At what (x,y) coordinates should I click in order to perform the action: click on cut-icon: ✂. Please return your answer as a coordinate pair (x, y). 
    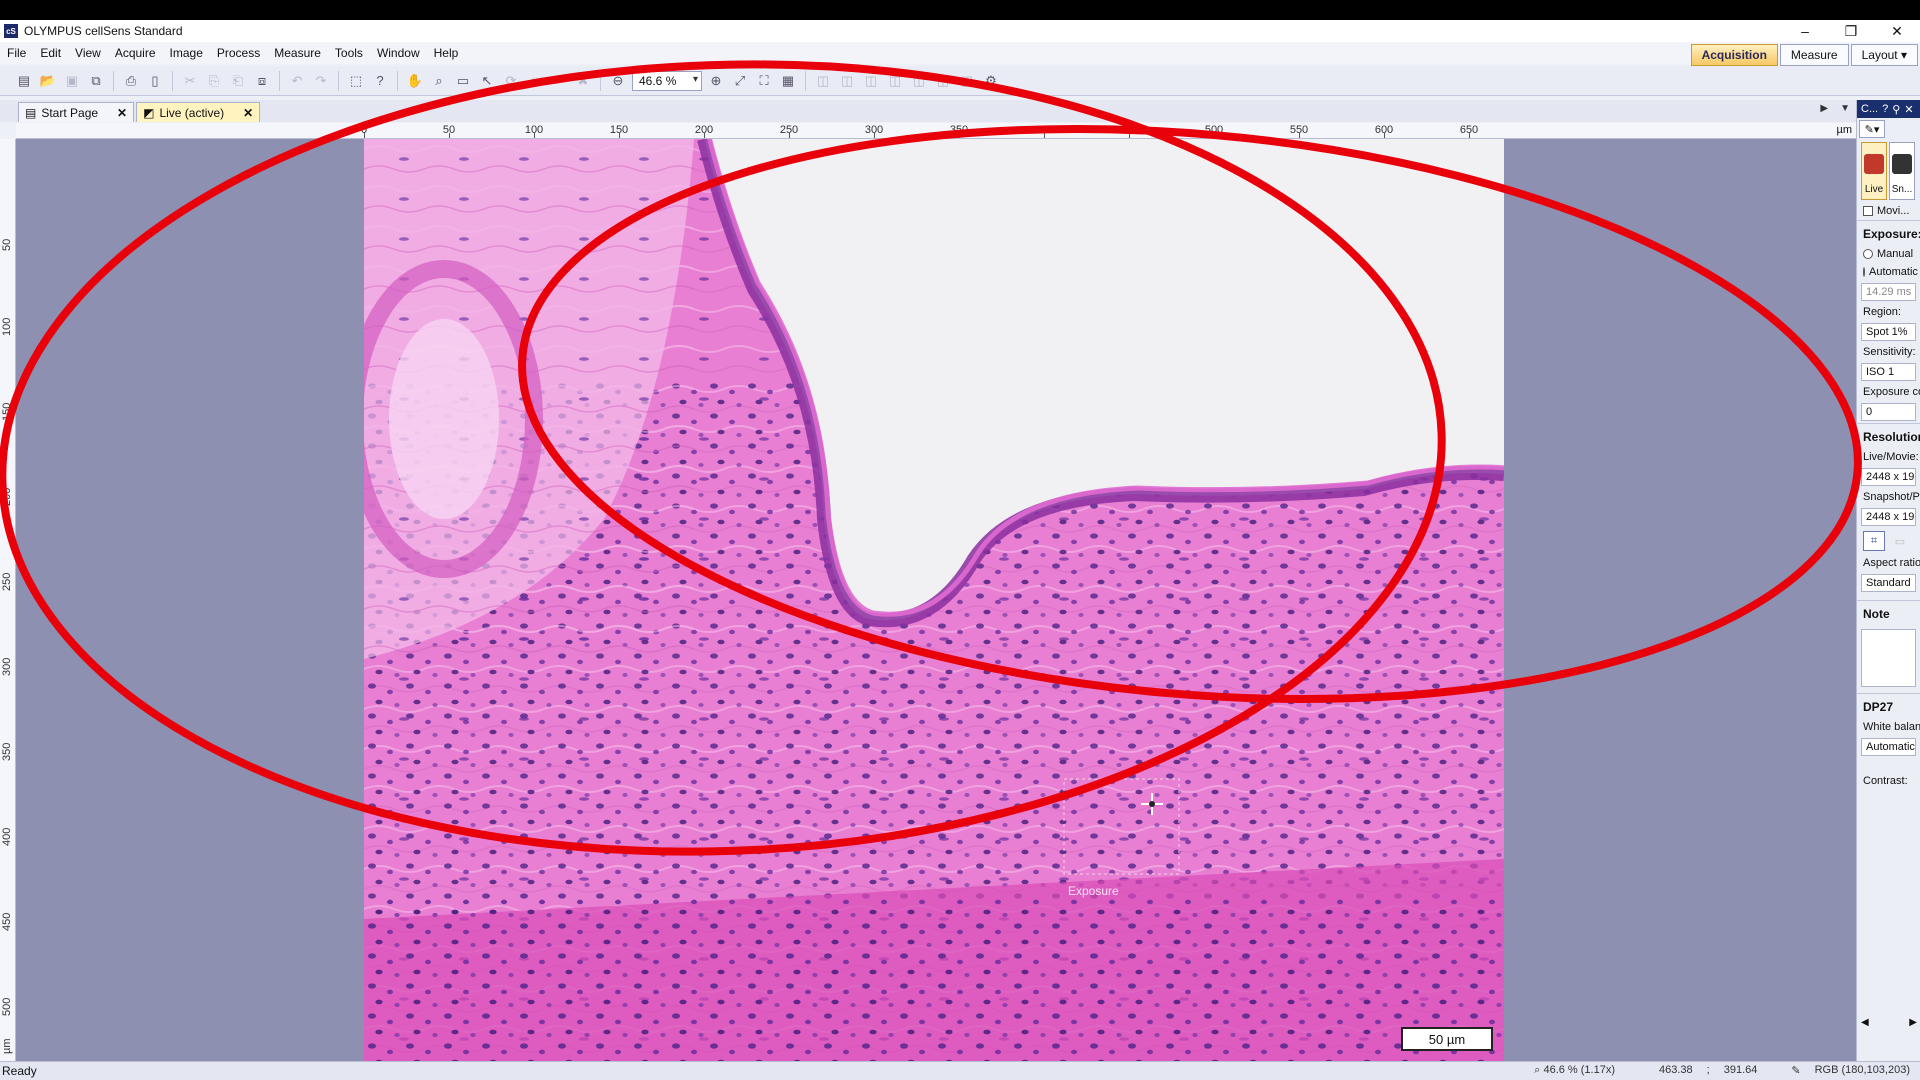
    Looking at the image, I should click on (190, 81).